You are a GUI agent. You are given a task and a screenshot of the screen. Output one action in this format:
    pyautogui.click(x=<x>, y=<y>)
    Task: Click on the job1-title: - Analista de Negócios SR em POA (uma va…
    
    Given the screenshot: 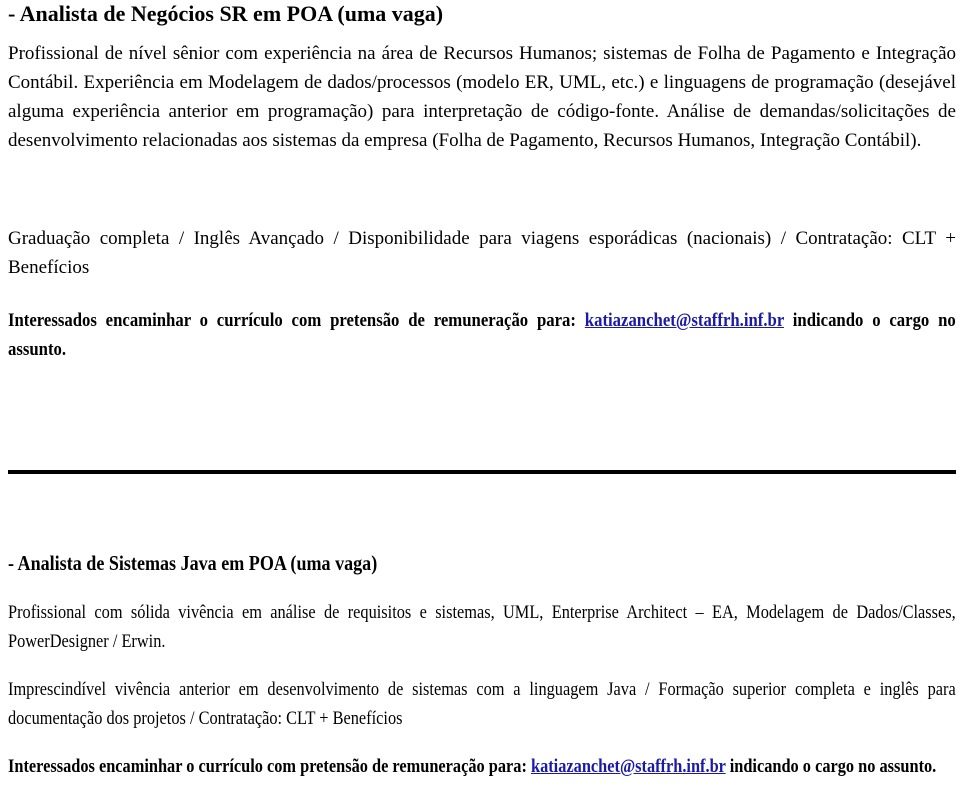 What is the action you would take?
    pyautogui.click(x=226, y=13)
    